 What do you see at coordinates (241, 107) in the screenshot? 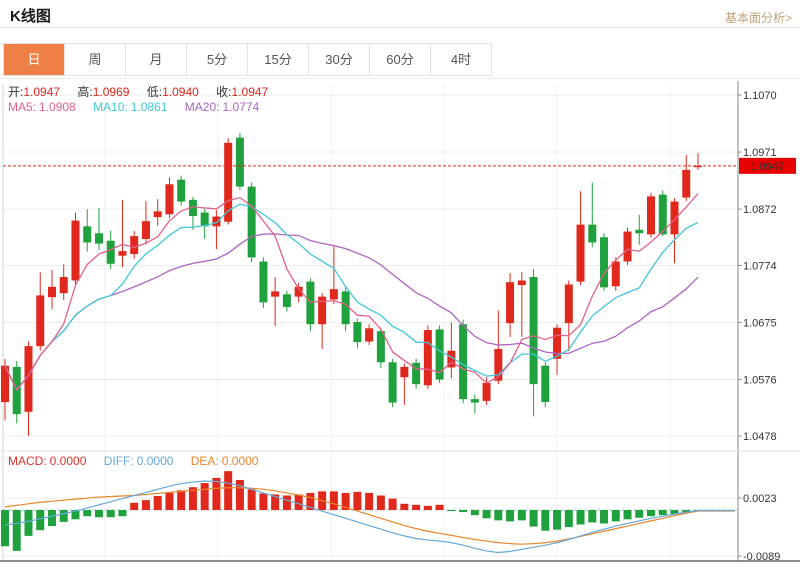
I see `ma20-value: 1.0774` at bounding box center [241, 107].